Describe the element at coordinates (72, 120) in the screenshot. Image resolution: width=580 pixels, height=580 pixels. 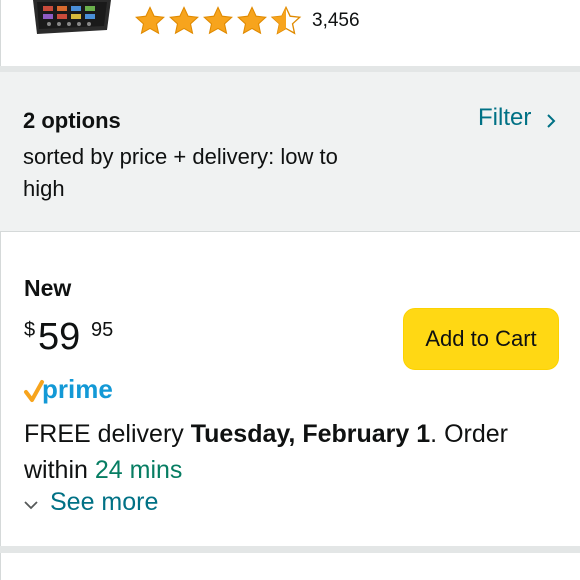
I see `options-count: 2 options` at that location.